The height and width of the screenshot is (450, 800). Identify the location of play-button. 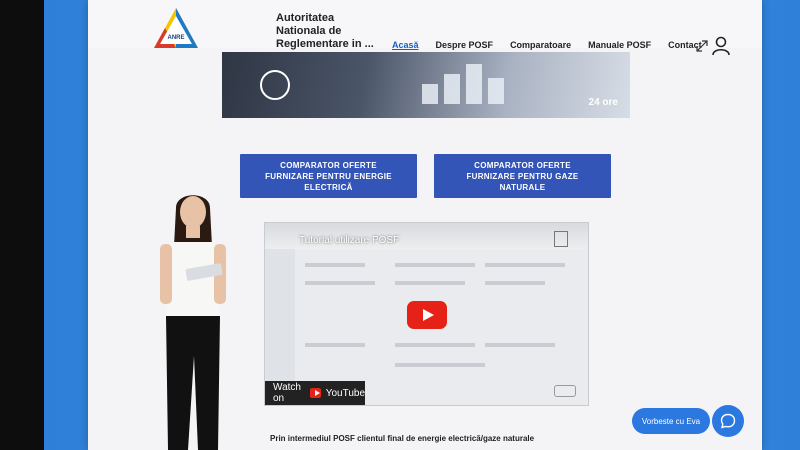
(427, 315).